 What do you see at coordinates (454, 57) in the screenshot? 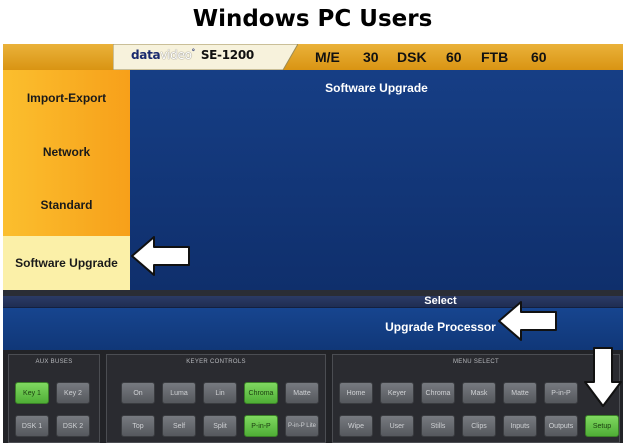
I see `dsk-rate-value: 60` at bounding box center [454, 57].